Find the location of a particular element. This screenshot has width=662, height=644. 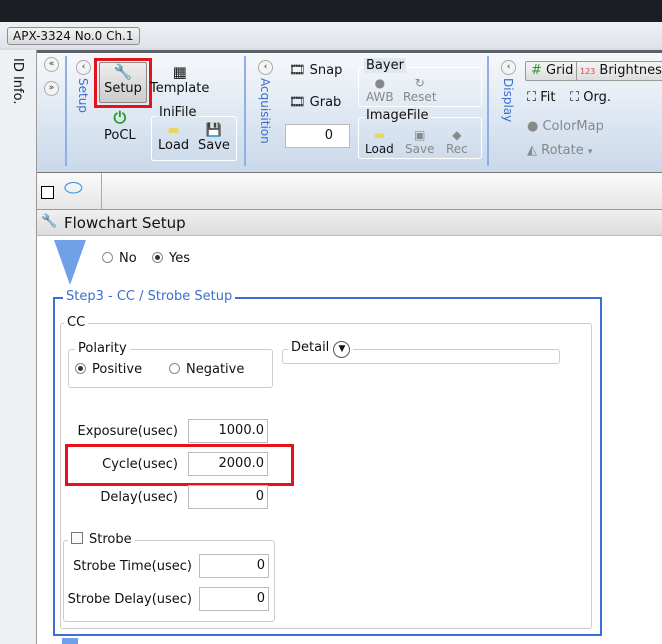

strobe-checkbox: Strobe is located at coordinates (101, 539).